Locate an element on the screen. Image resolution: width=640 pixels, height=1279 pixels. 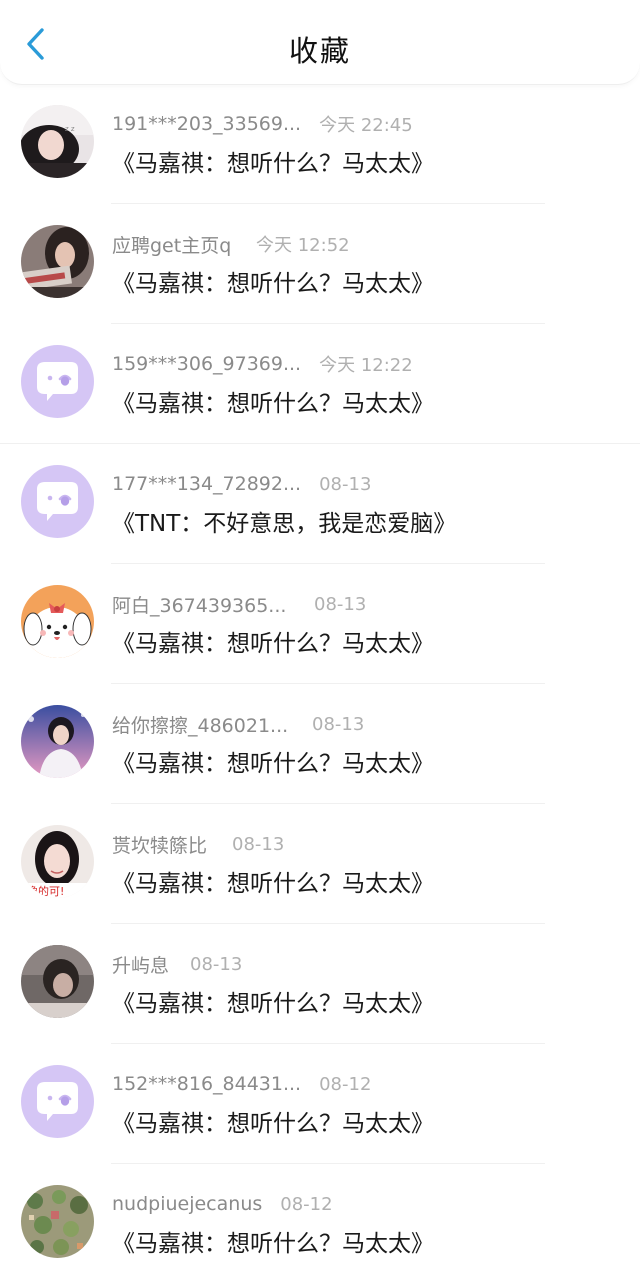
svg-text: z z is located at coordinates (70, 129).